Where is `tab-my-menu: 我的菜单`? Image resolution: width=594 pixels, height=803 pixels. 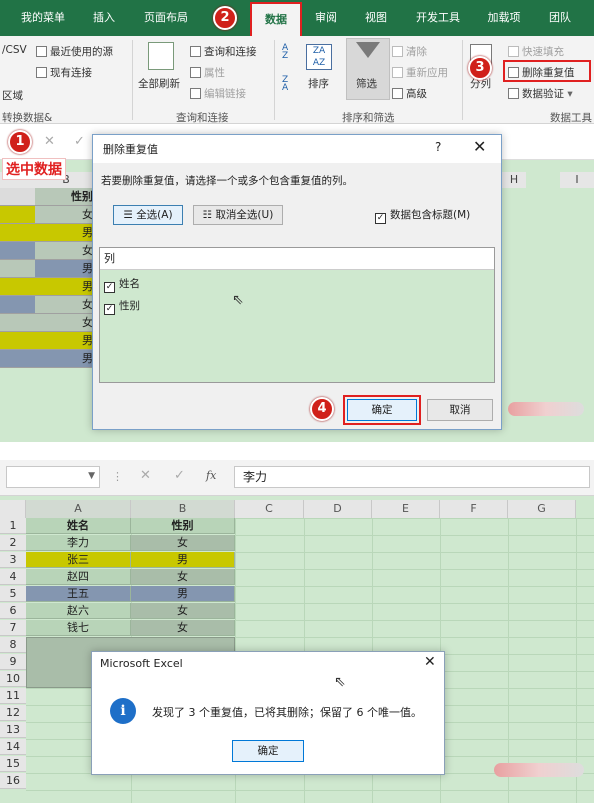
tab-my-menu: 我的菜单 is located at coordinates (43, 18).